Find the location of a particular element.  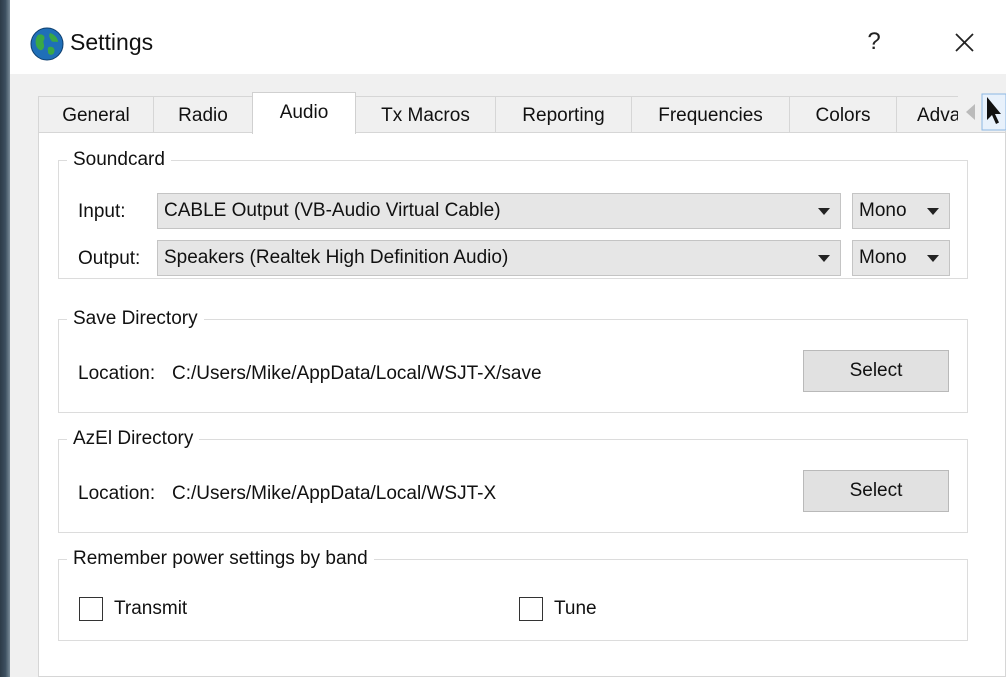

power-settings-group-title: Remember power settings by band is located at coordinates (220, 558).